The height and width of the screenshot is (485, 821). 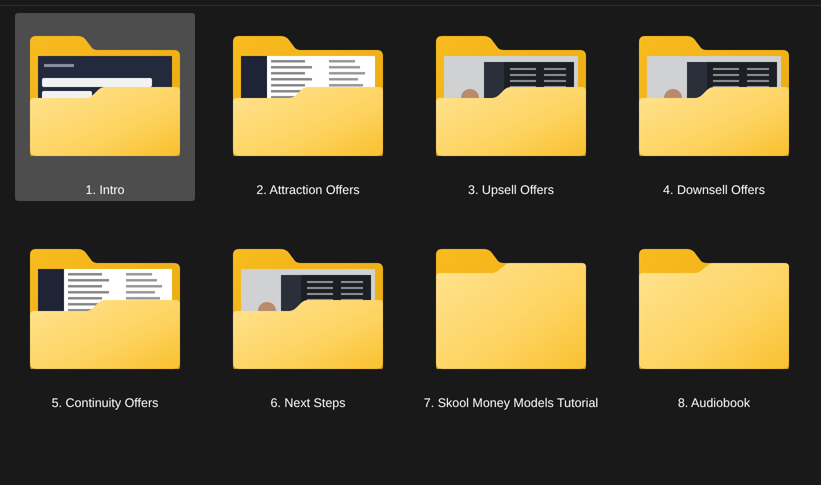 What do you see at coordinates (105, 320) in the screenshot?
I see `folder-item: 5. Continuity Offers` at bounding box center [105, 320].